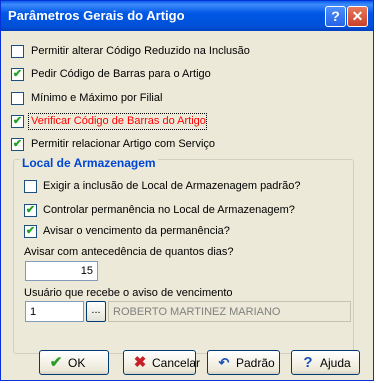 Image resolution: width=376 pixels, height=383 pixels. I want to click on window-title: Parâmetros Gerais do Artigo, so click(96, 15).